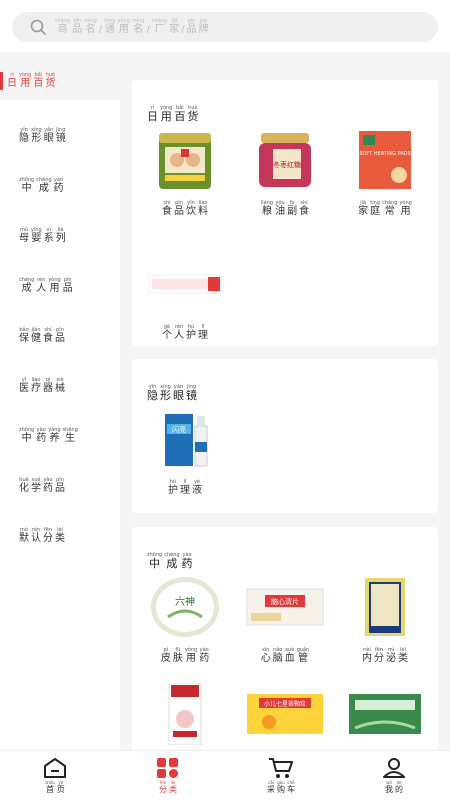 Image resolution: width=450 pixels, height=800 pixels. I want to click on pinyin-char: yóu 油, so click(280, 209).